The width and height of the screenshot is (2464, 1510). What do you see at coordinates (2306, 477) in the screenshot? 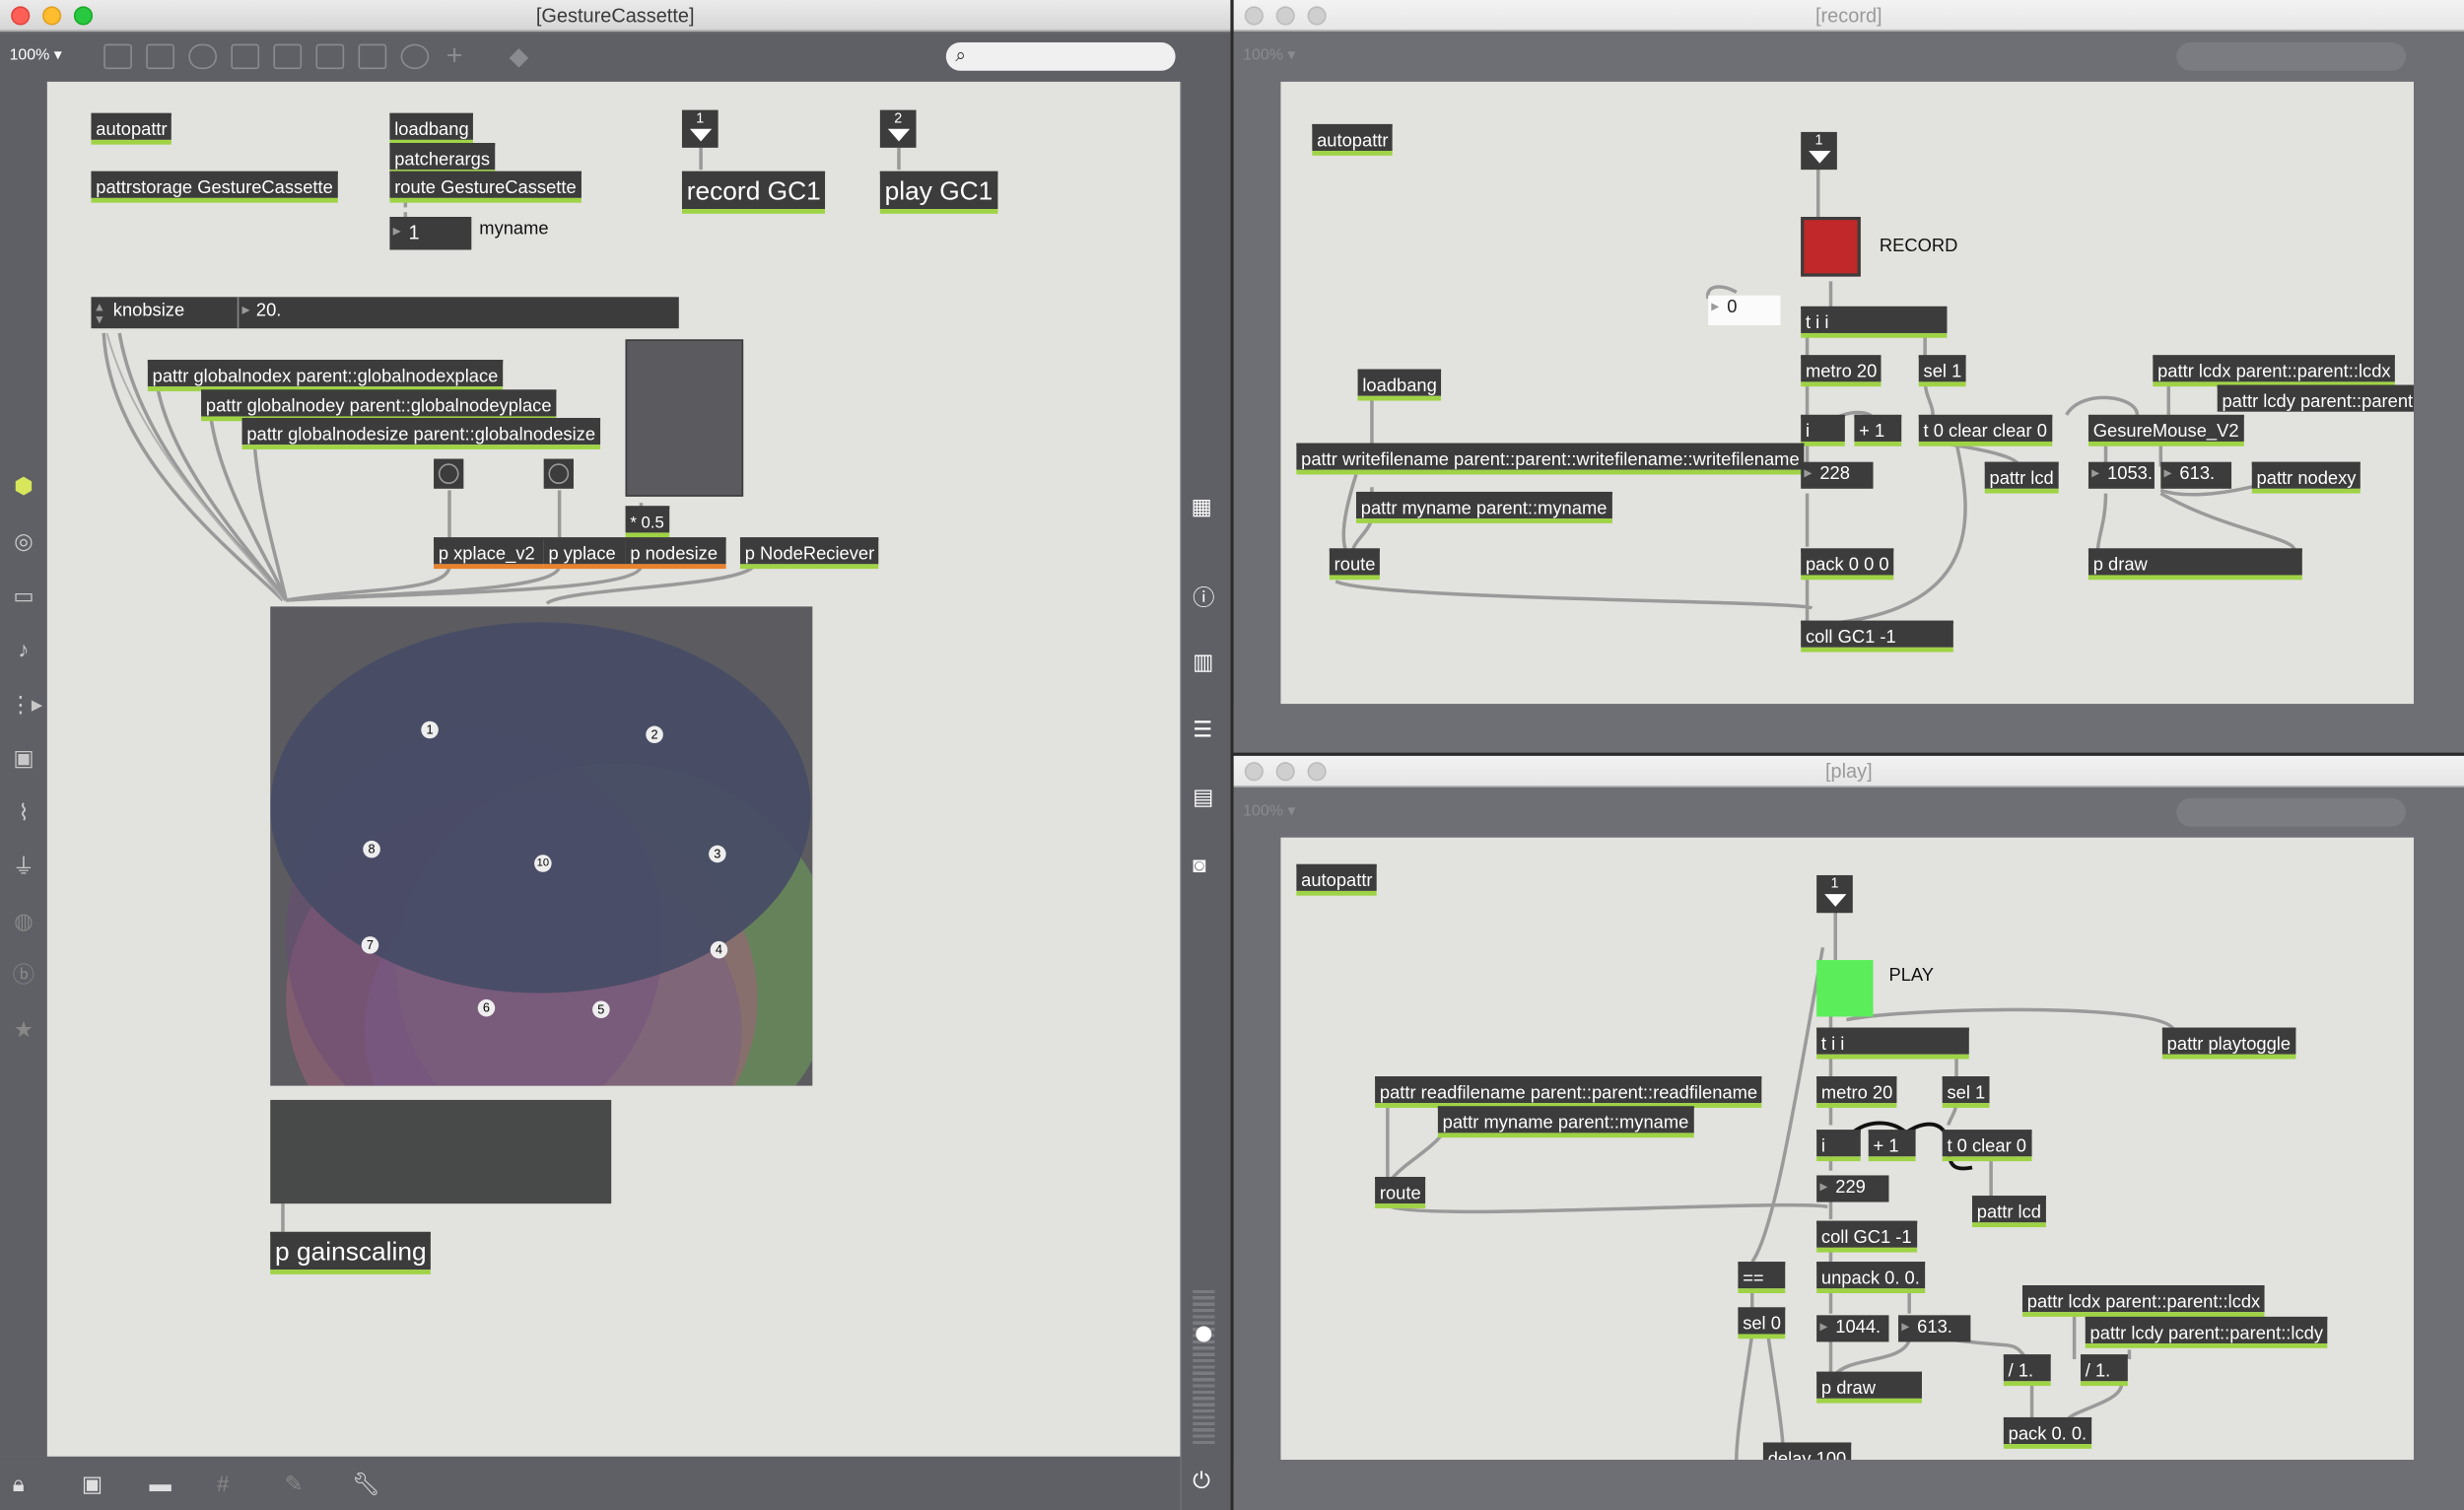
I see `record-pattr-nodexy-object: pattr nodexy` at bounding box center [2306, 477].